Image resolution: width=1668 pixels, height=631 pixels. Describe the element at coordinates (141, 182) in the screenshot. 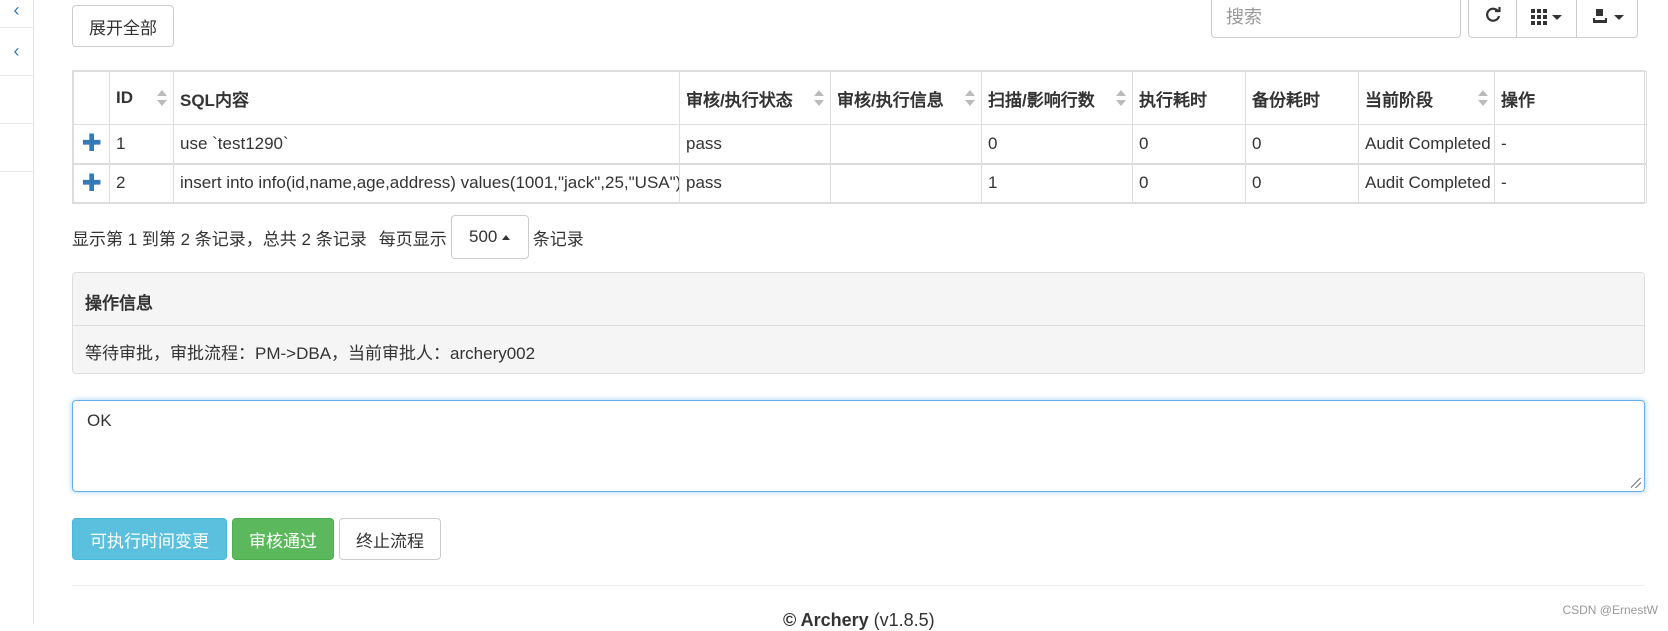

I see `cell-id: 2` at that location.